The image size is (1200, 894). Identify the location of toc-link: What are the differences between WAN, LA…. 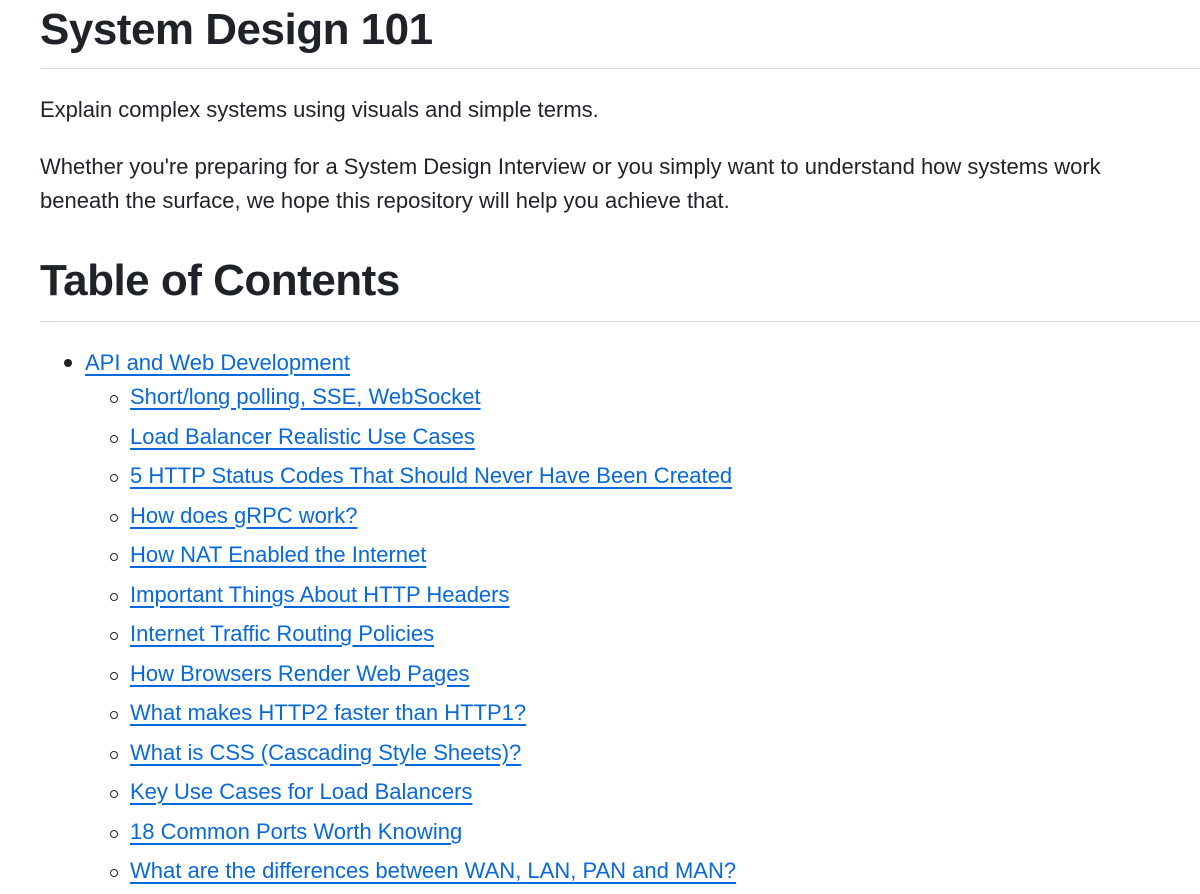
(433, 870).